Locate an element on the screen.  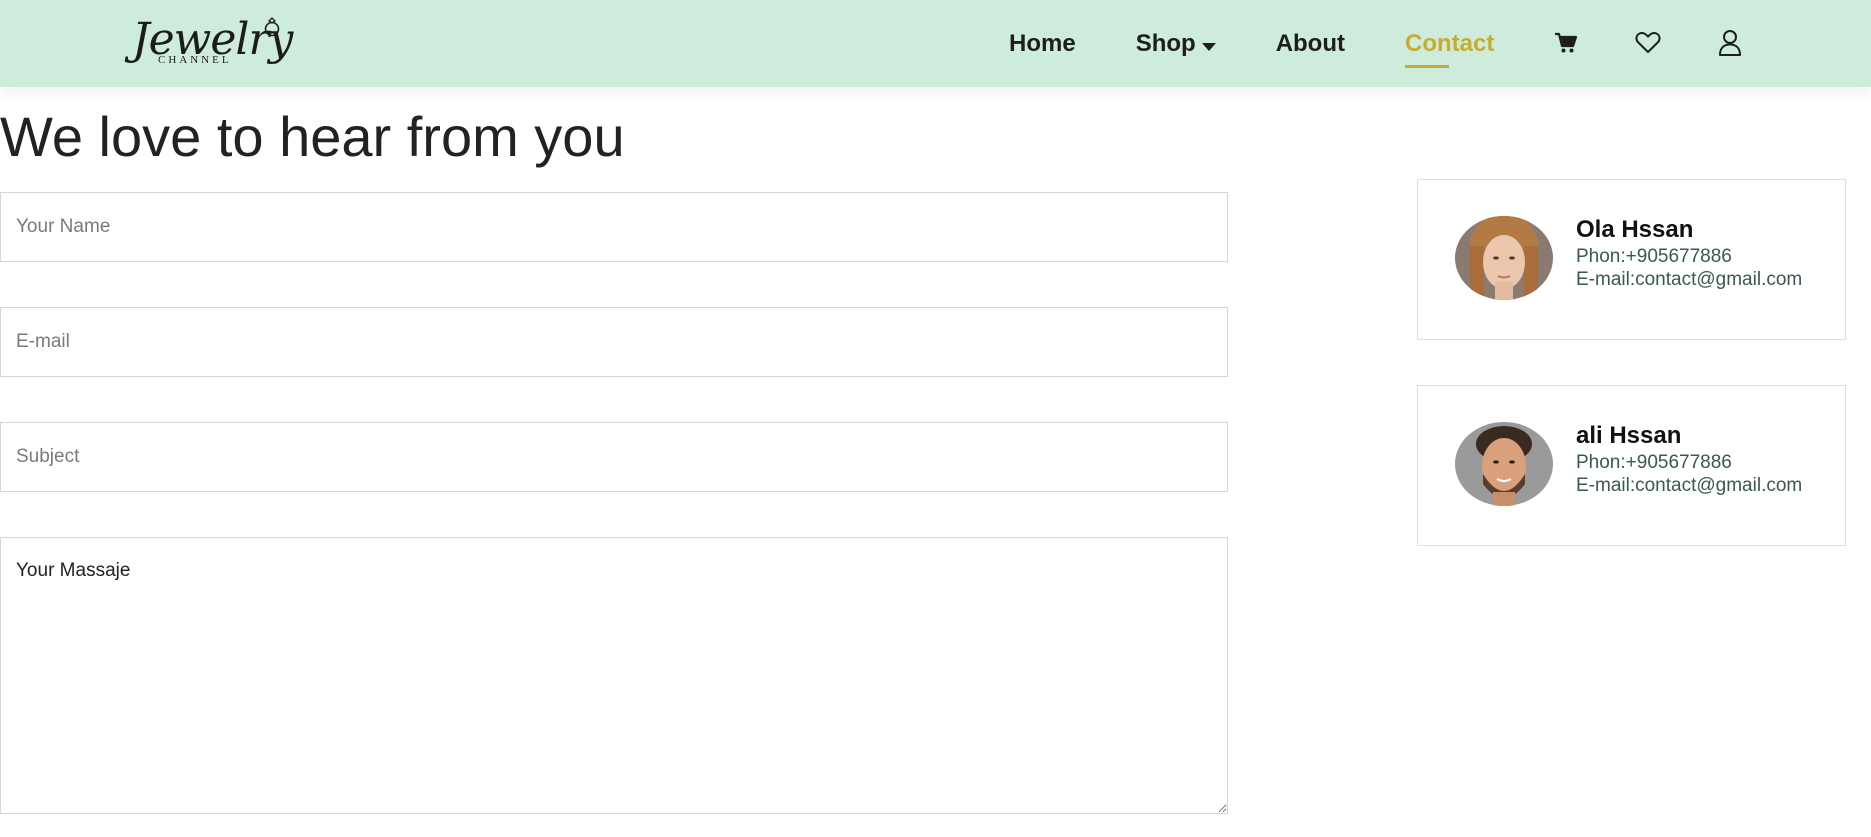
cart-button is located at coordinates (1566, 43).